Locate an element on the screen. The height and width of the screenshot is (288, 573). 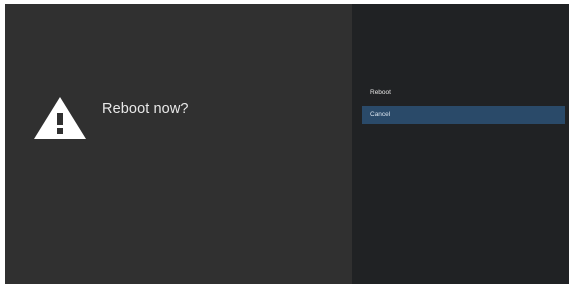
warning-icon is located at coordinates (60, 118).